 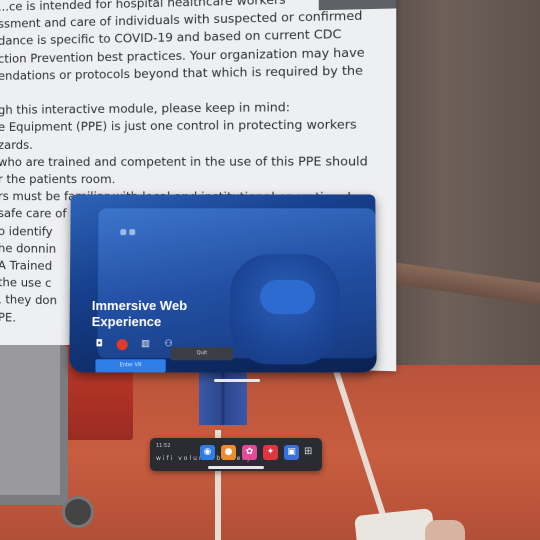 What do you see at coordinates (139, 306) in the screenshot?
I see `hero-title-line: Immersive Web` at bounding box center [139, 306].